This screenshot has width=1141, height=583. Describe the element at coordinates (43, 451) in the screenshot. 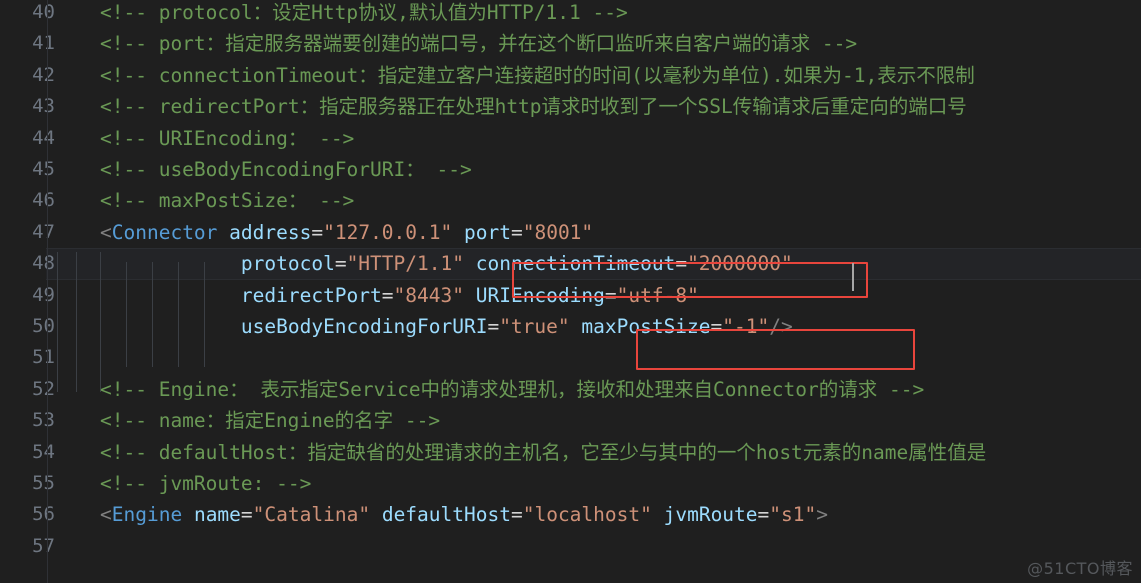

I see `line-number-label: 54` at that location.